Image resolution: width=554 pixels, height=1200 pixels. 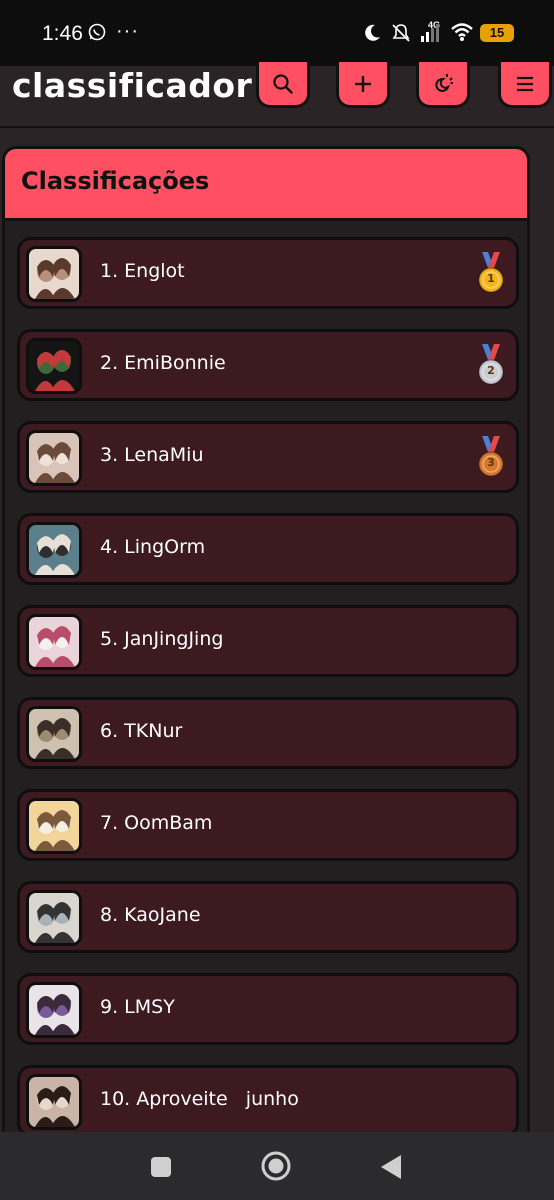 What do you see at coordinates (162, 639) in the screenshot?
I see `rank-label: 5. JanJingJing` at bounding box center [162, 639].